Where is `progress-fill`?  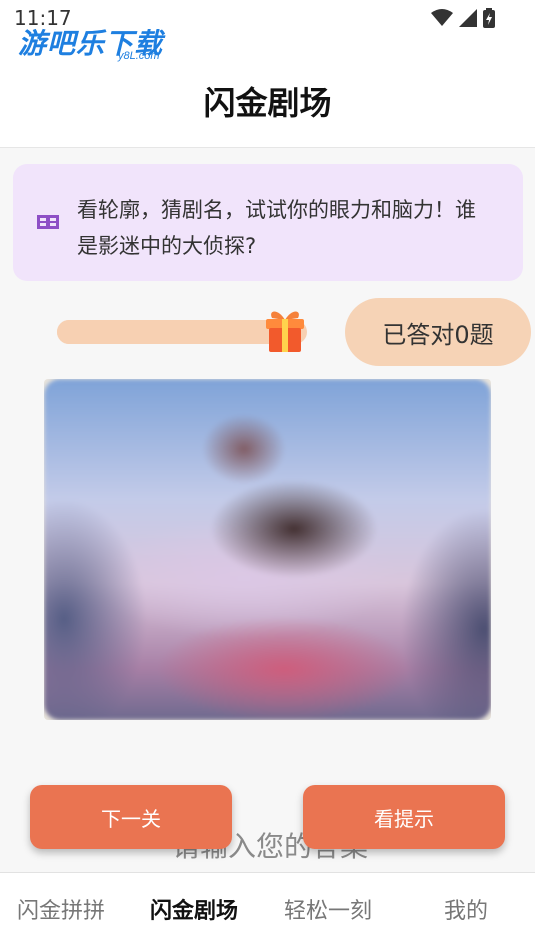
progress-fill is located at coordinates (169, 332).